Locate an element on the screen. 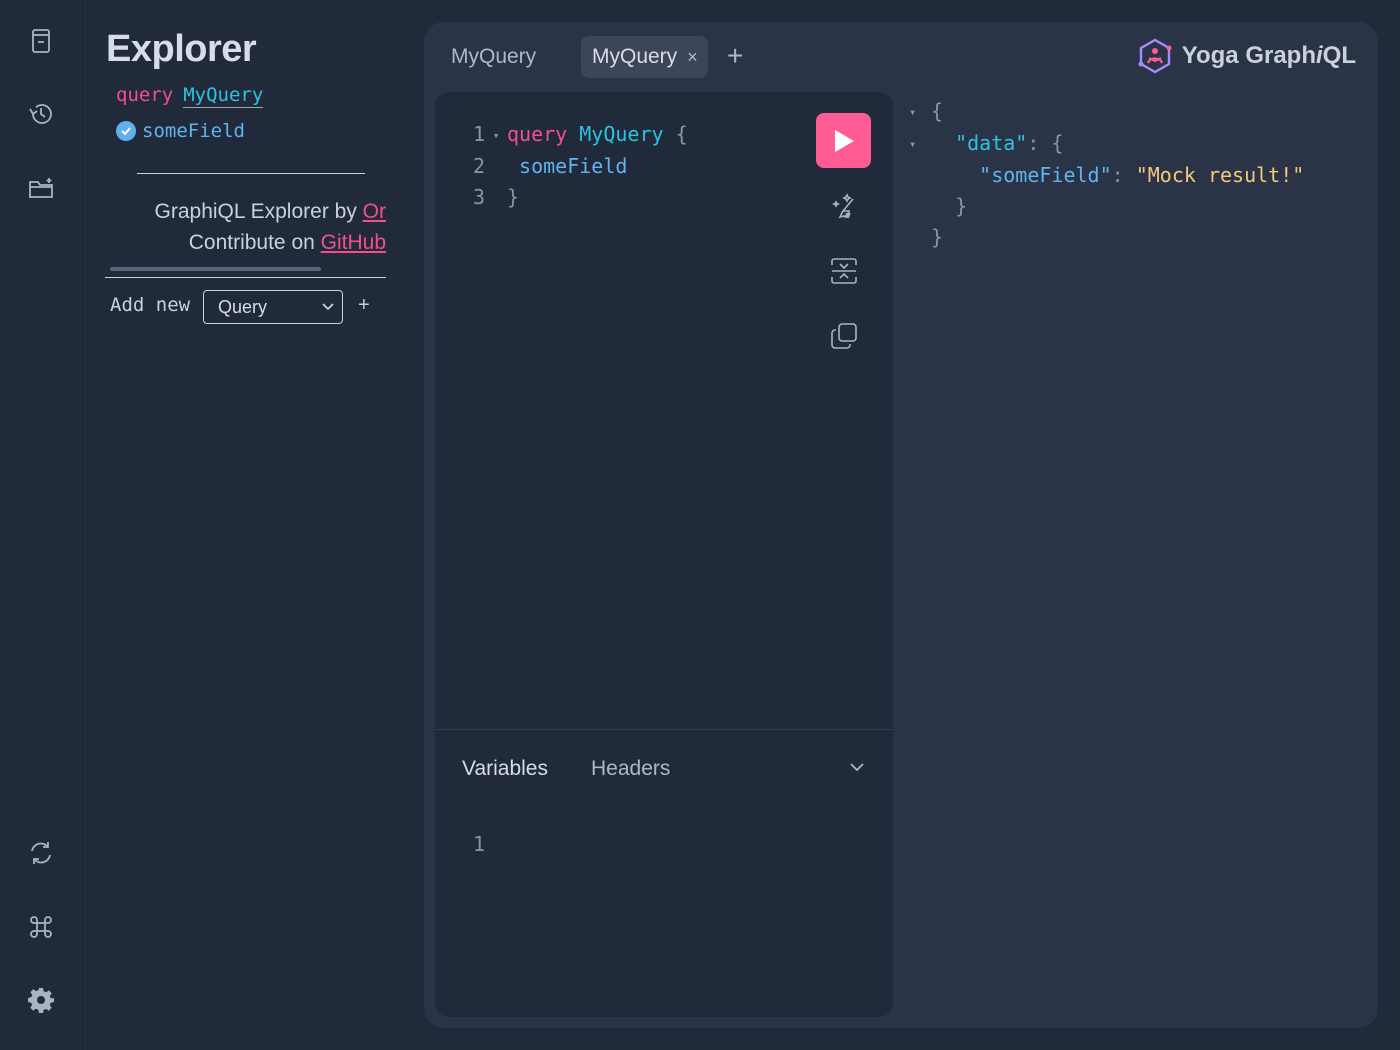 The width and height of the screenshot is (1400, 1050). add-new-label: Add new is located at coordinates (150, 305).